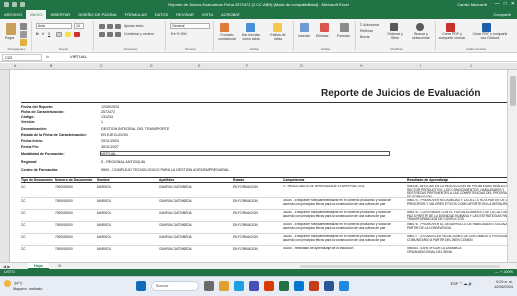 This screenshot has width=517, height=296. I want to click on office-icon, so click(269, 286).